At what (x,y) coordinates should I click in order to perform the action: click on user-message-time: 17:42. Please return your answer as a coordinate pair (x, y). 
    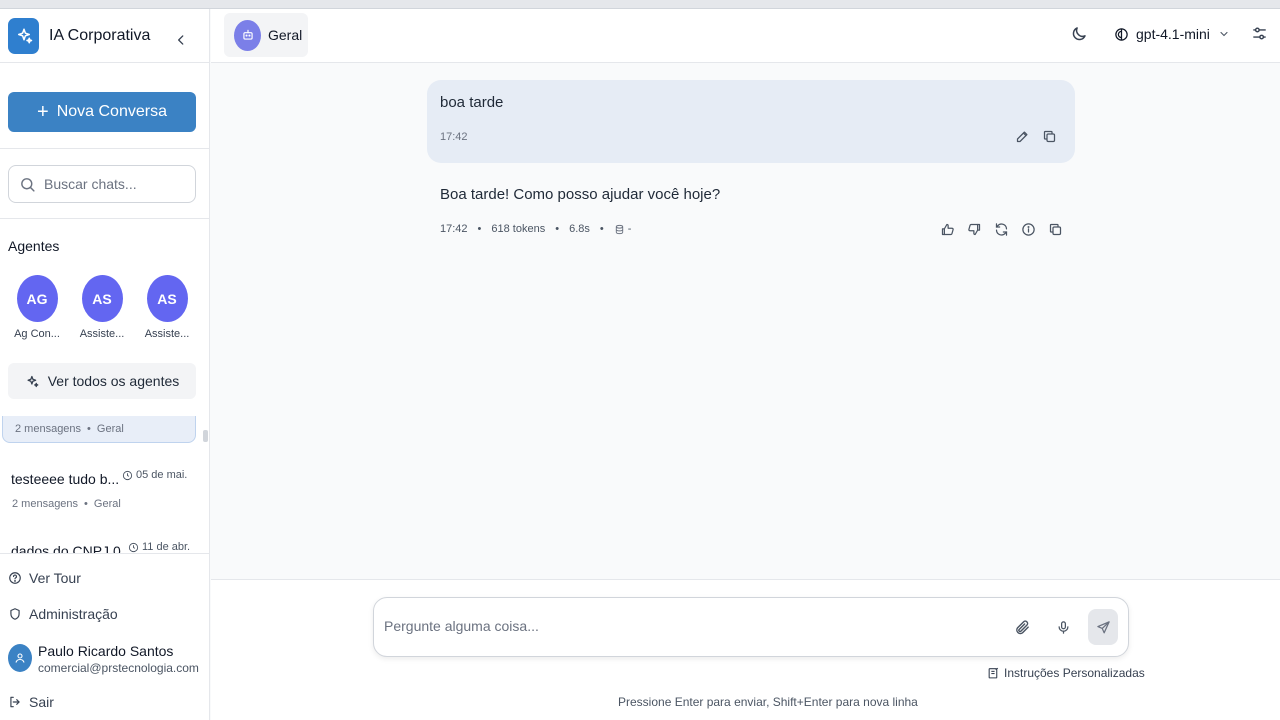
    Looking at the image, I should click on (454, 137).